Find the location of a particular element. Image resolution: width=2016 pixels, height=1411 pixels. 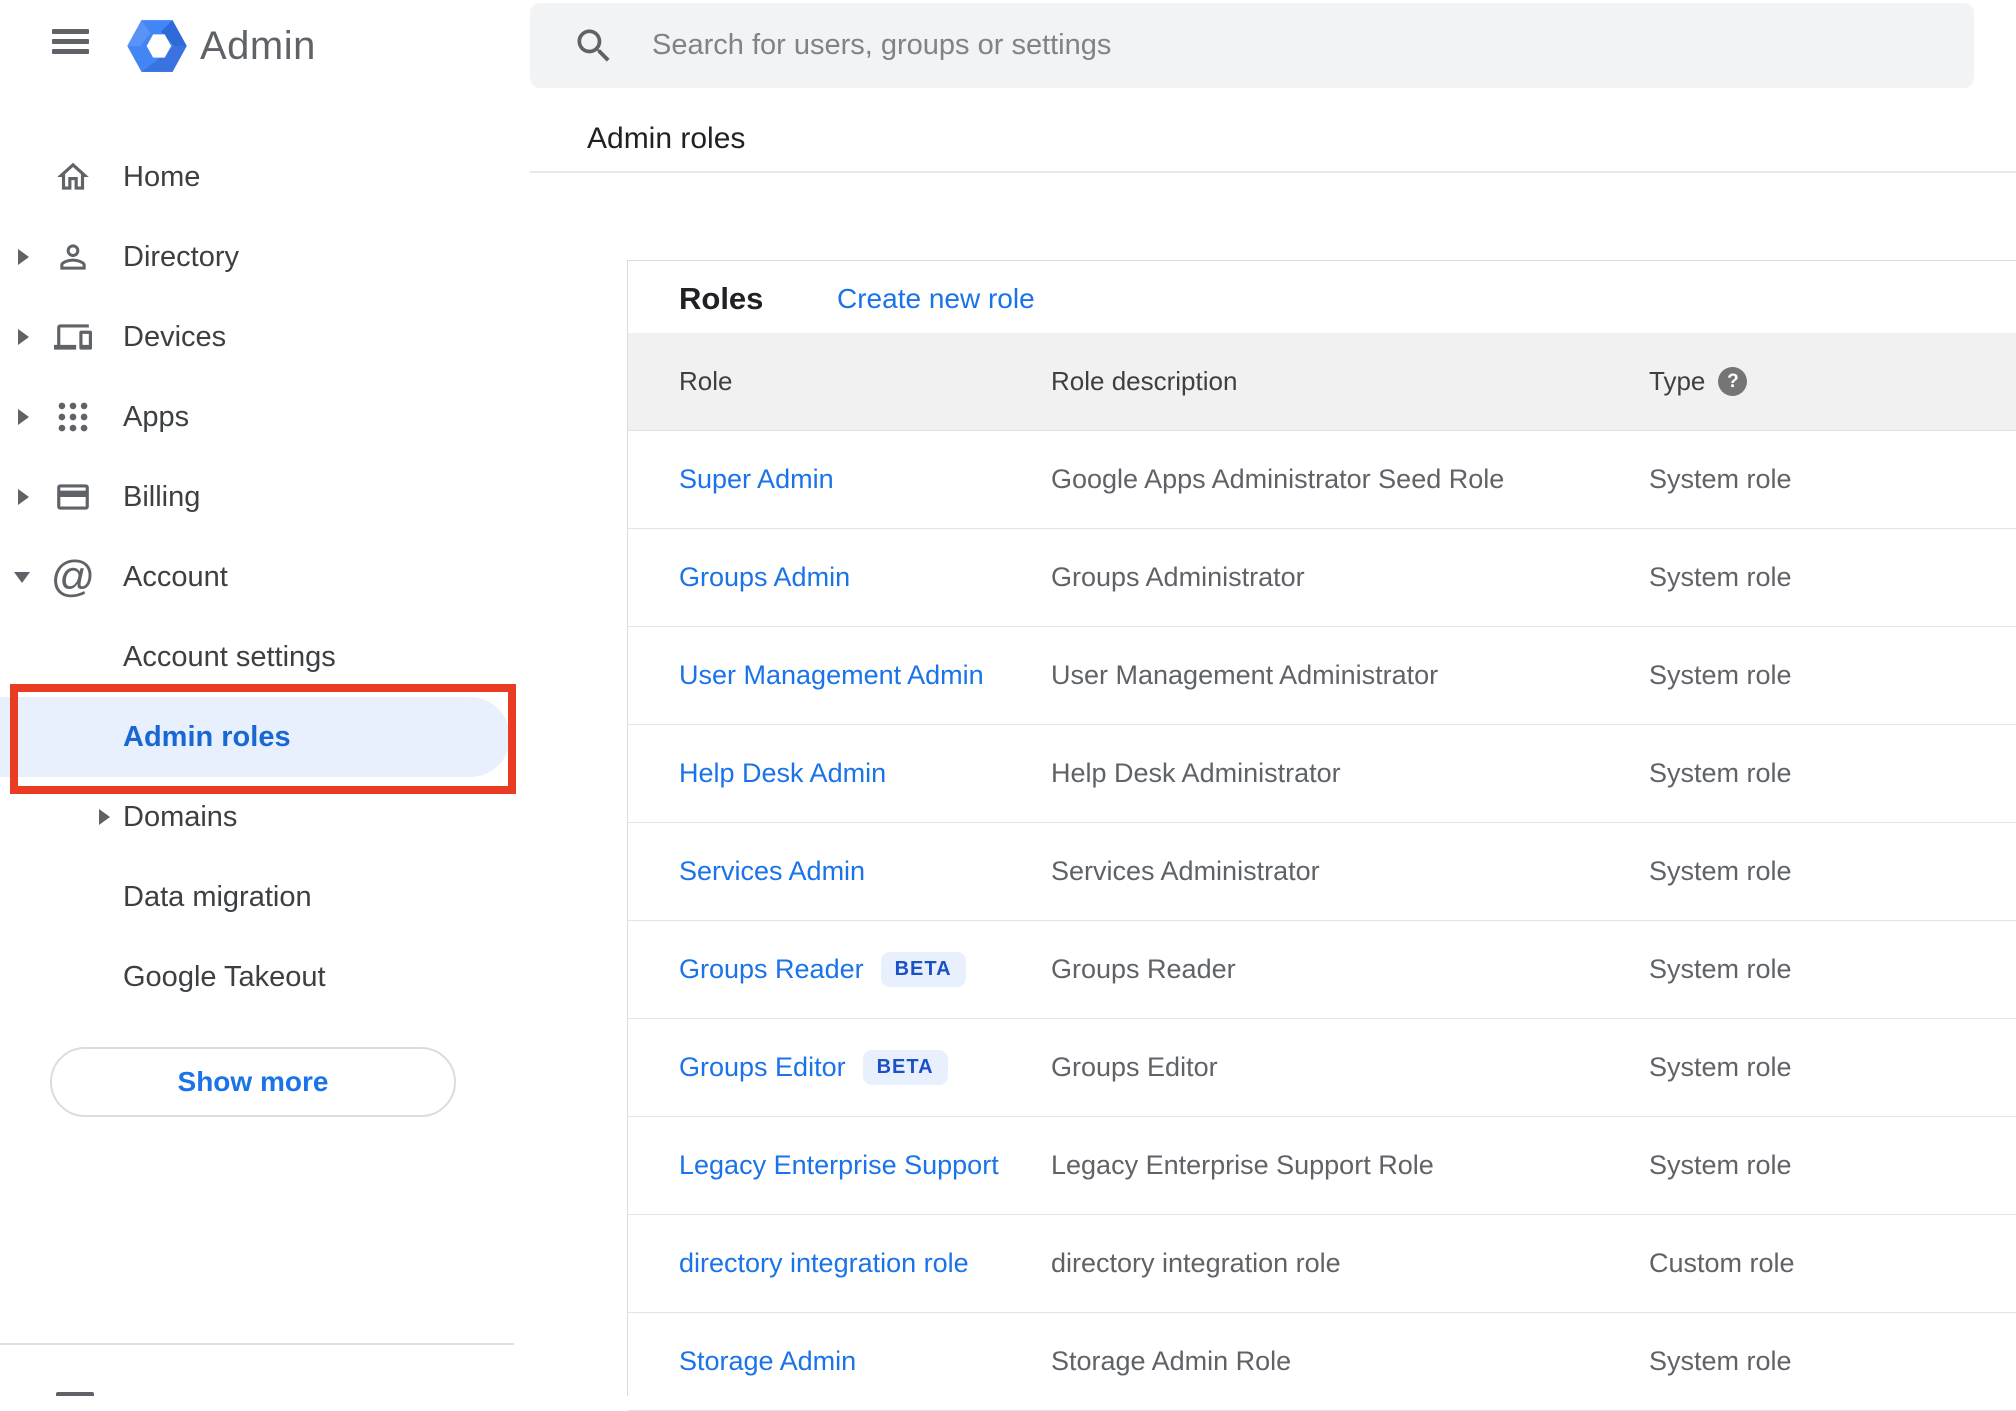

role-description: directory integration role is located at coordinates (1196, 1263).